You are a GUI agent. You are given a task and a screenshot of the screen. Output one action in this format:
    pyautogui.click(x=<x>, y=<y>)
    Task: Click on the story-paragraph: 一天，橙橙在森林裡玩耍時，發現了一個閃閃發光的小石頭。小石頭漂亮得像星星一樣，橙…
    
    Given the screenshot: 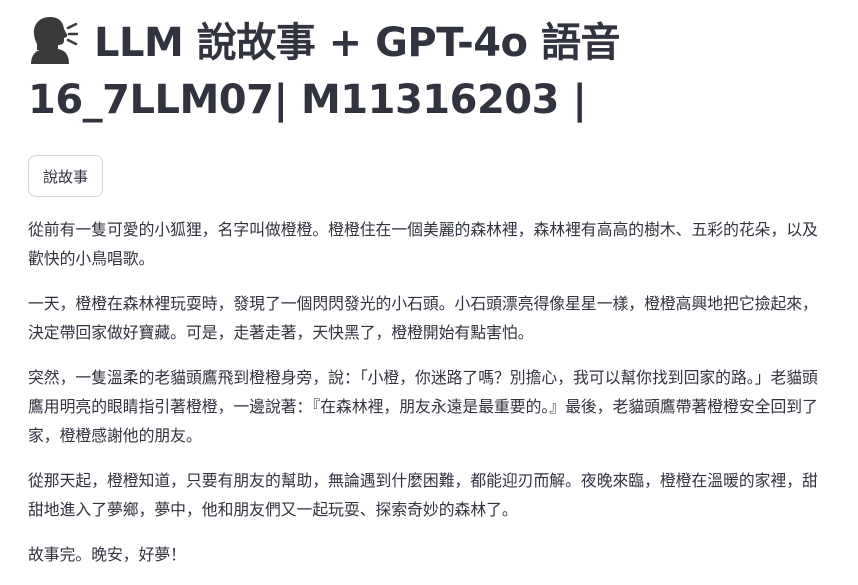 What is the action you would take?
    pyautogui.click(x=423, y=318)
    